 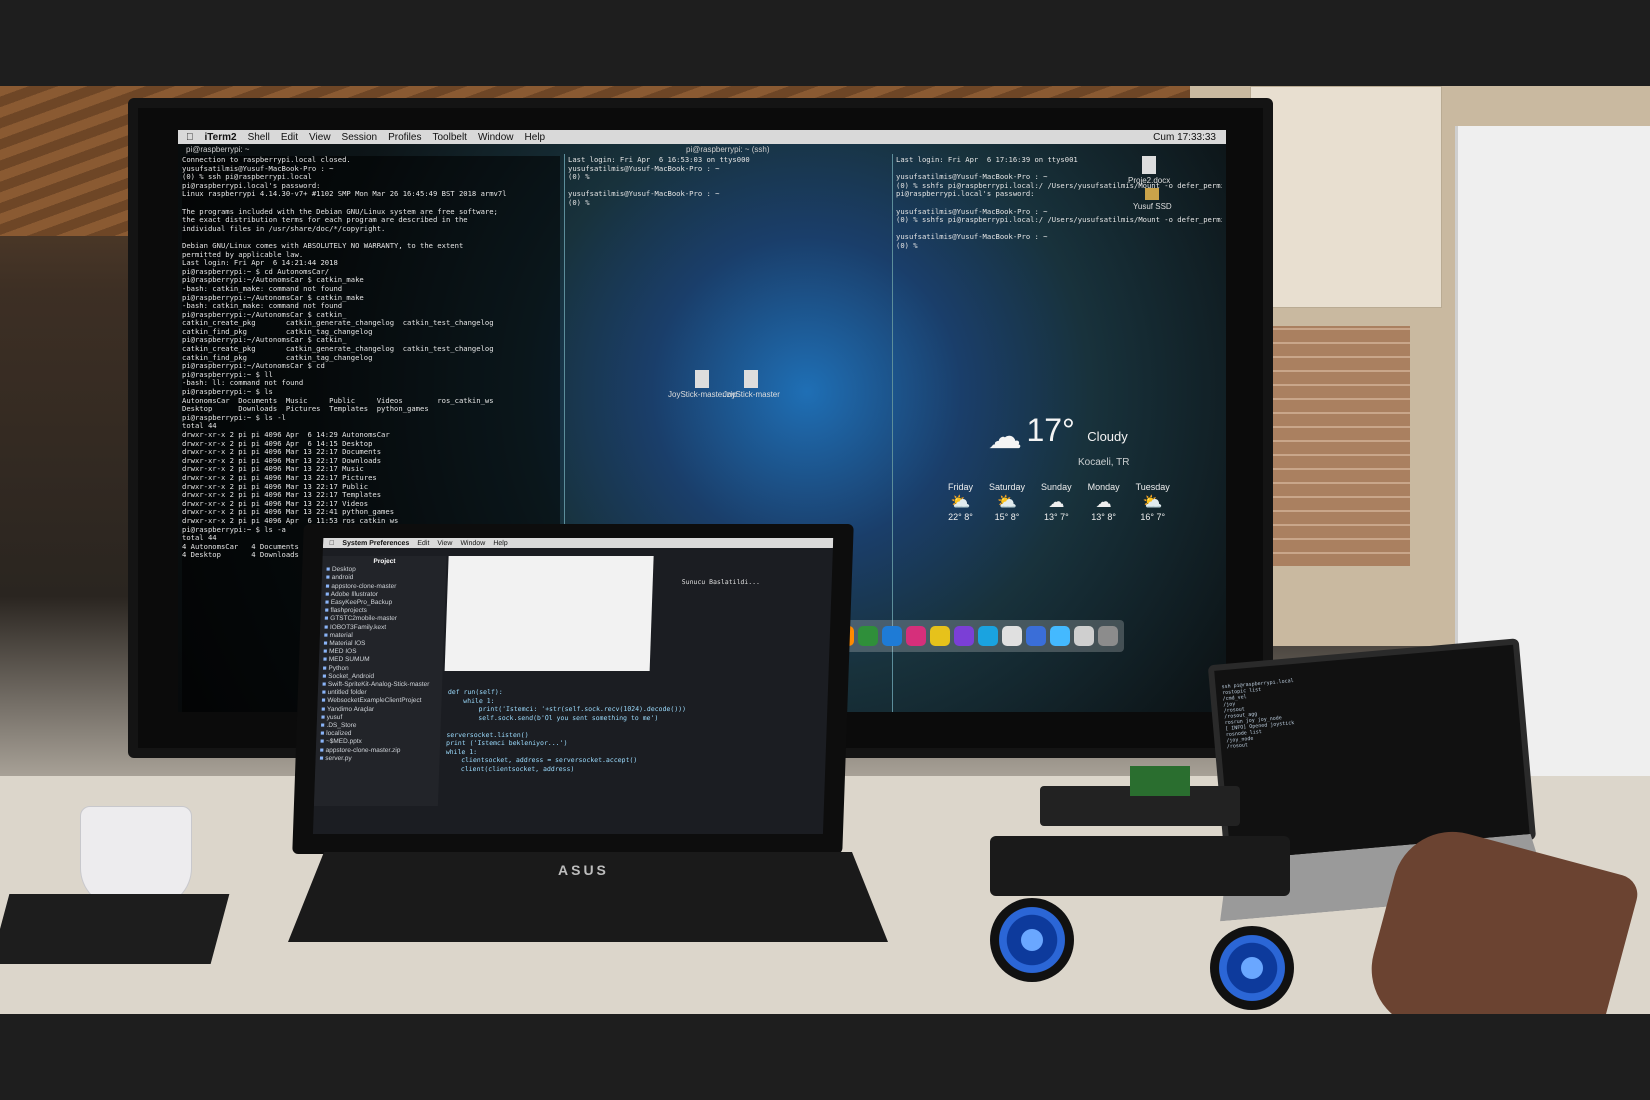 I want to click on weather-location: Kocaeli, TR, so click(x=1104, y=462).